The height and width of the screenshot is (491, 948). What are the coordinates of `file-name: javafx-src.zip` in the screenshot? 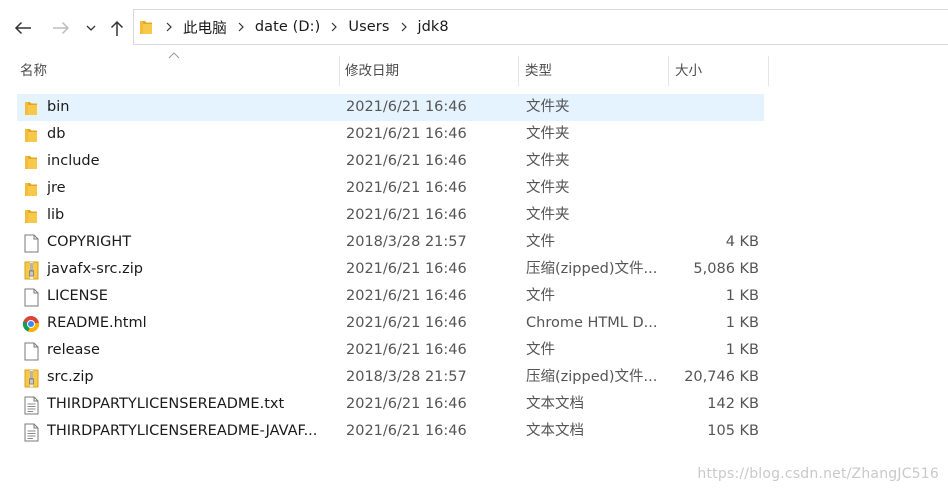 It's located at (95, 269).